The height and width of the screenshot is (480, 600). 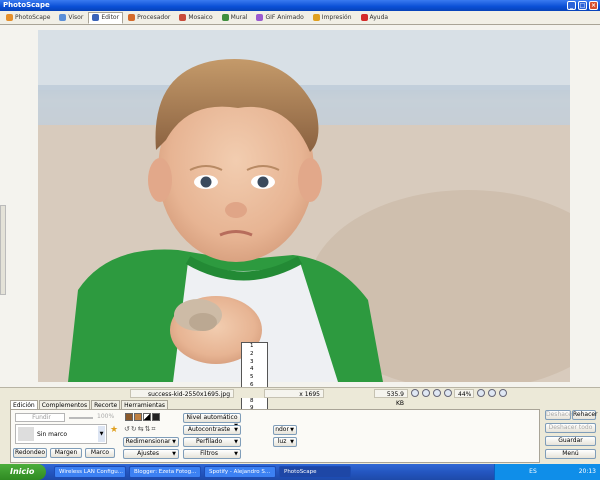 What do you see at coordinates (66, 453) in the screenshot?
I see `margen-button: Margen` at bounding box center [66, 453].